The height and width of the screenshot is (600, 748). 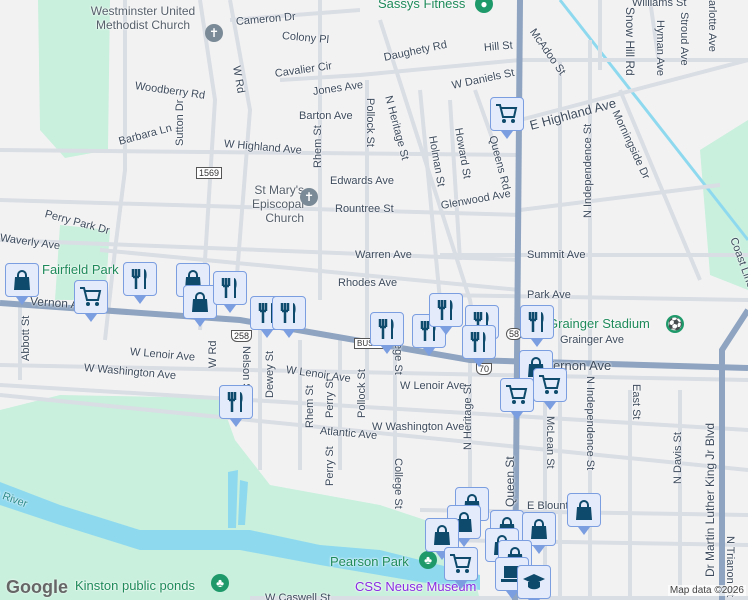 I want to click on street-label: W Washington Ave, so click(x=418, y=427).